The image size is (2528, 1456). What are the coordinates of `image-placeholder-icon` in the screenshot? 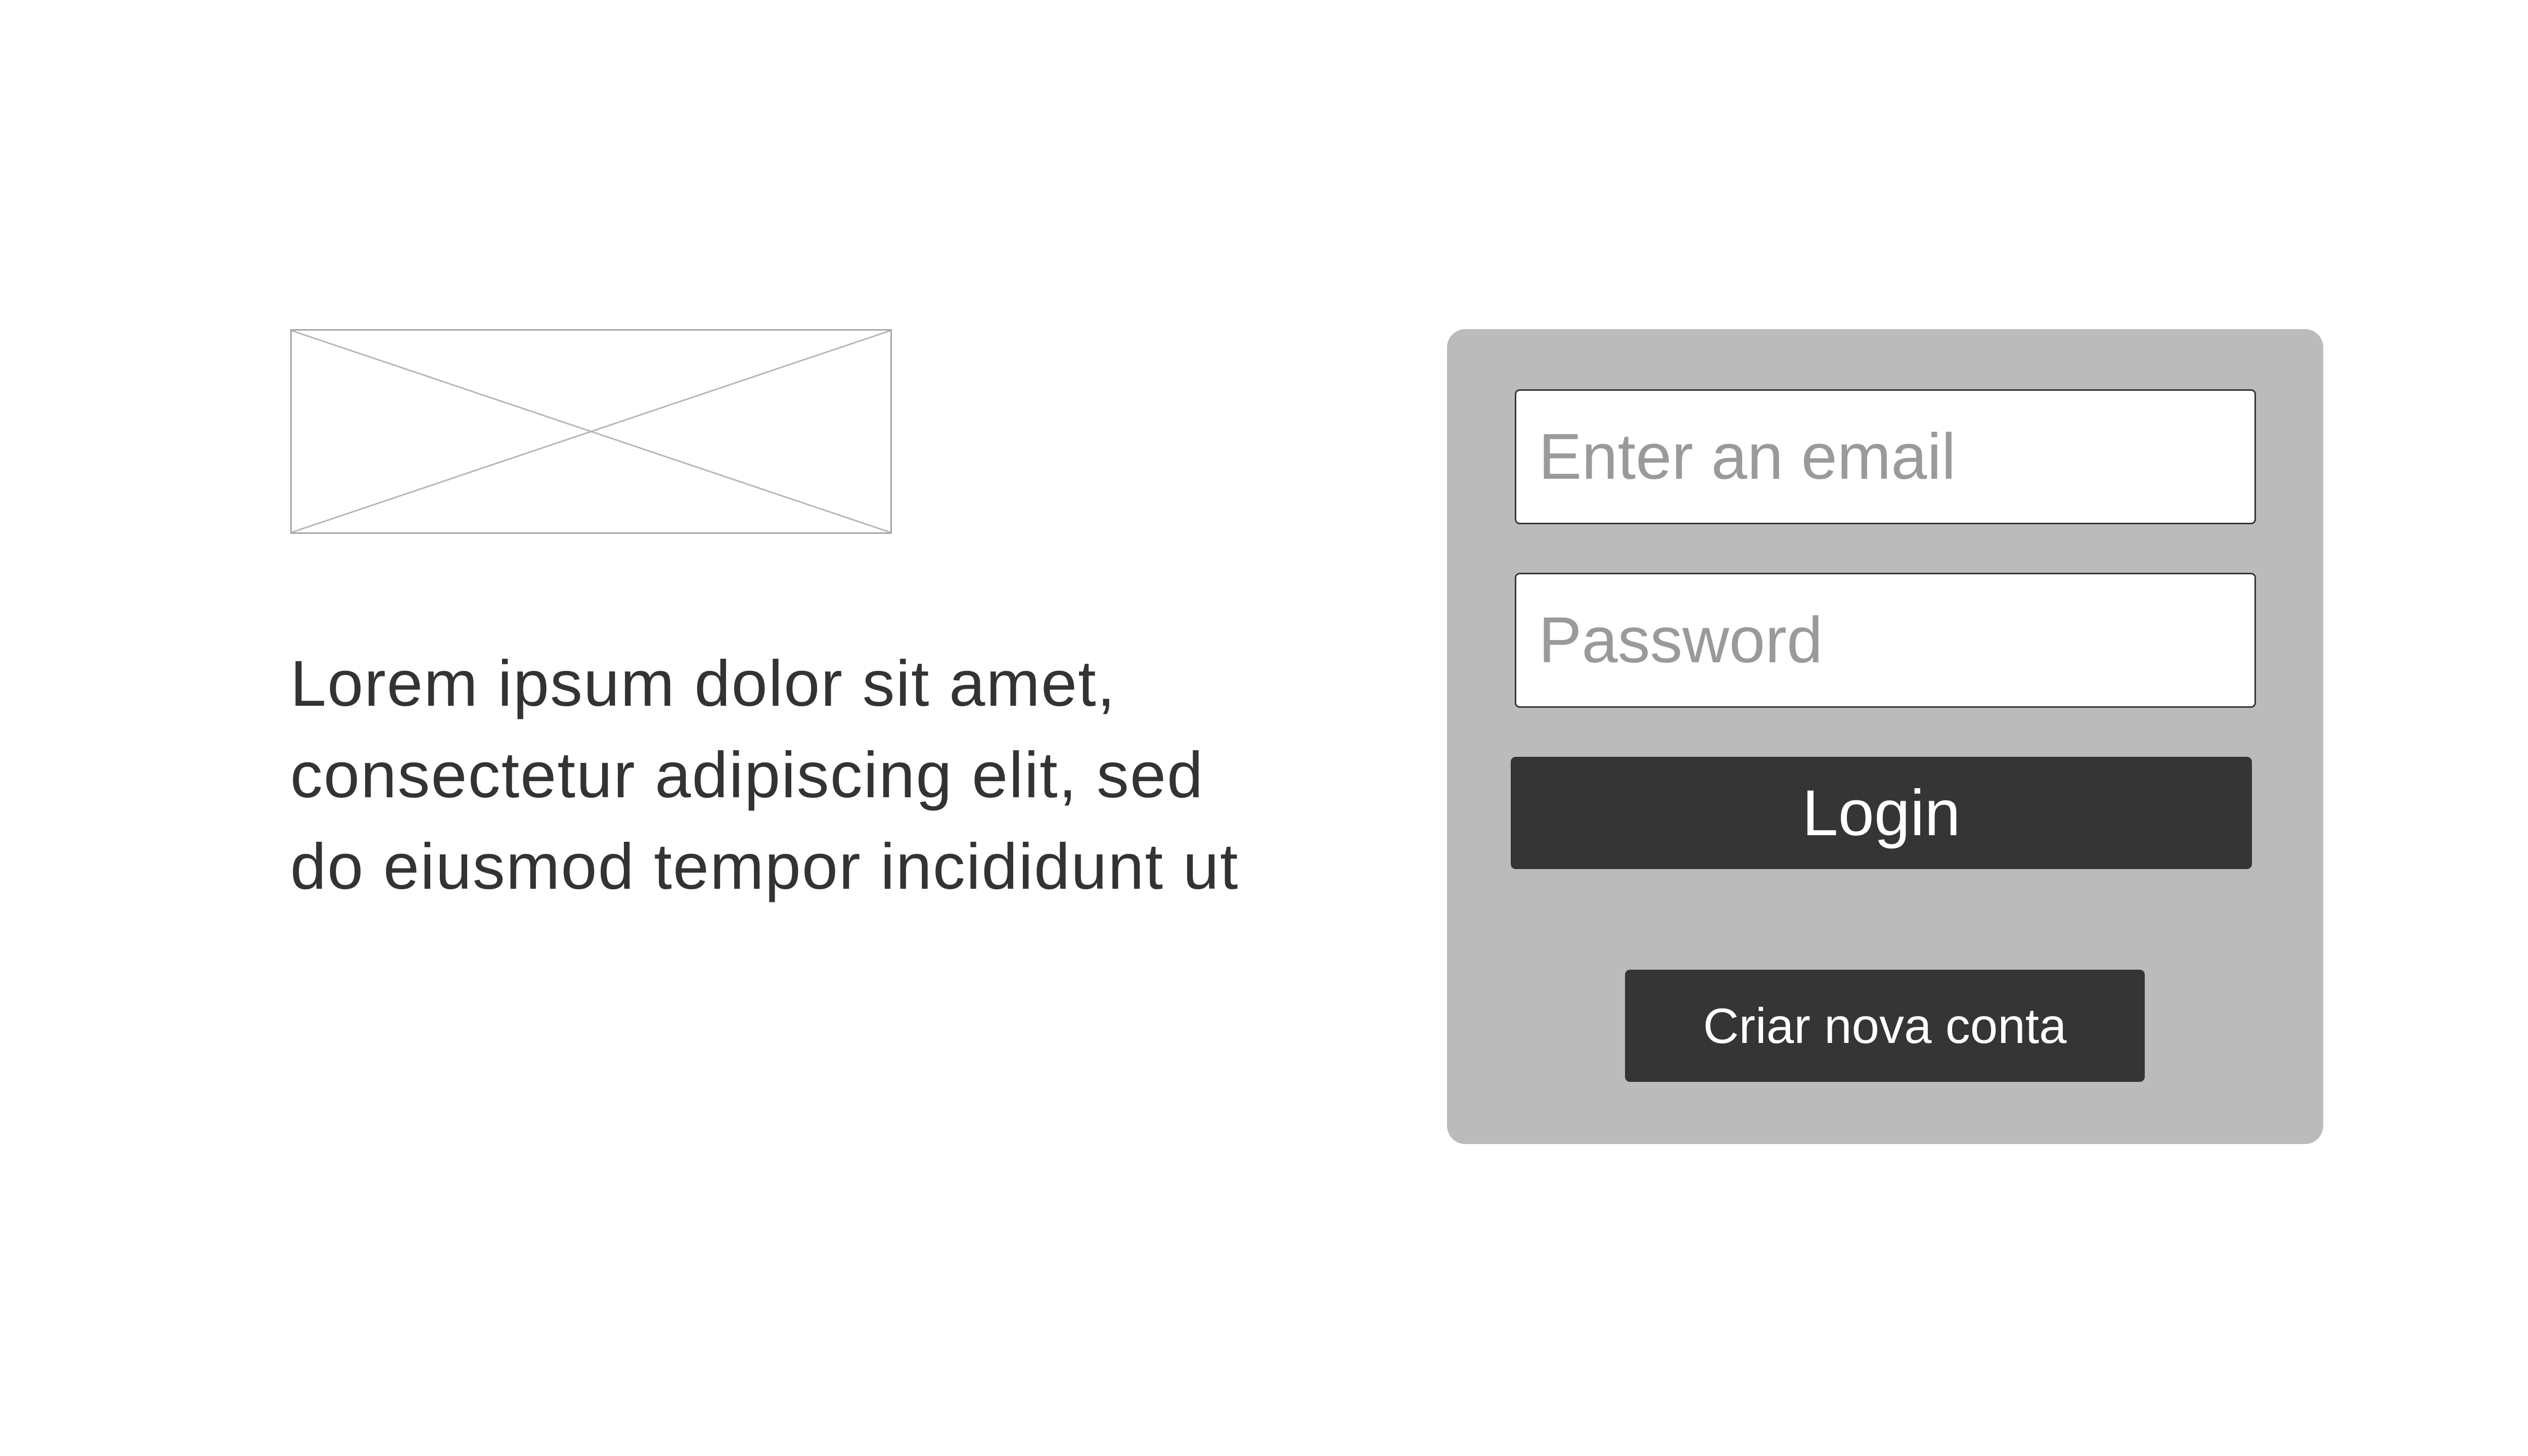 It's located at (591, 431).